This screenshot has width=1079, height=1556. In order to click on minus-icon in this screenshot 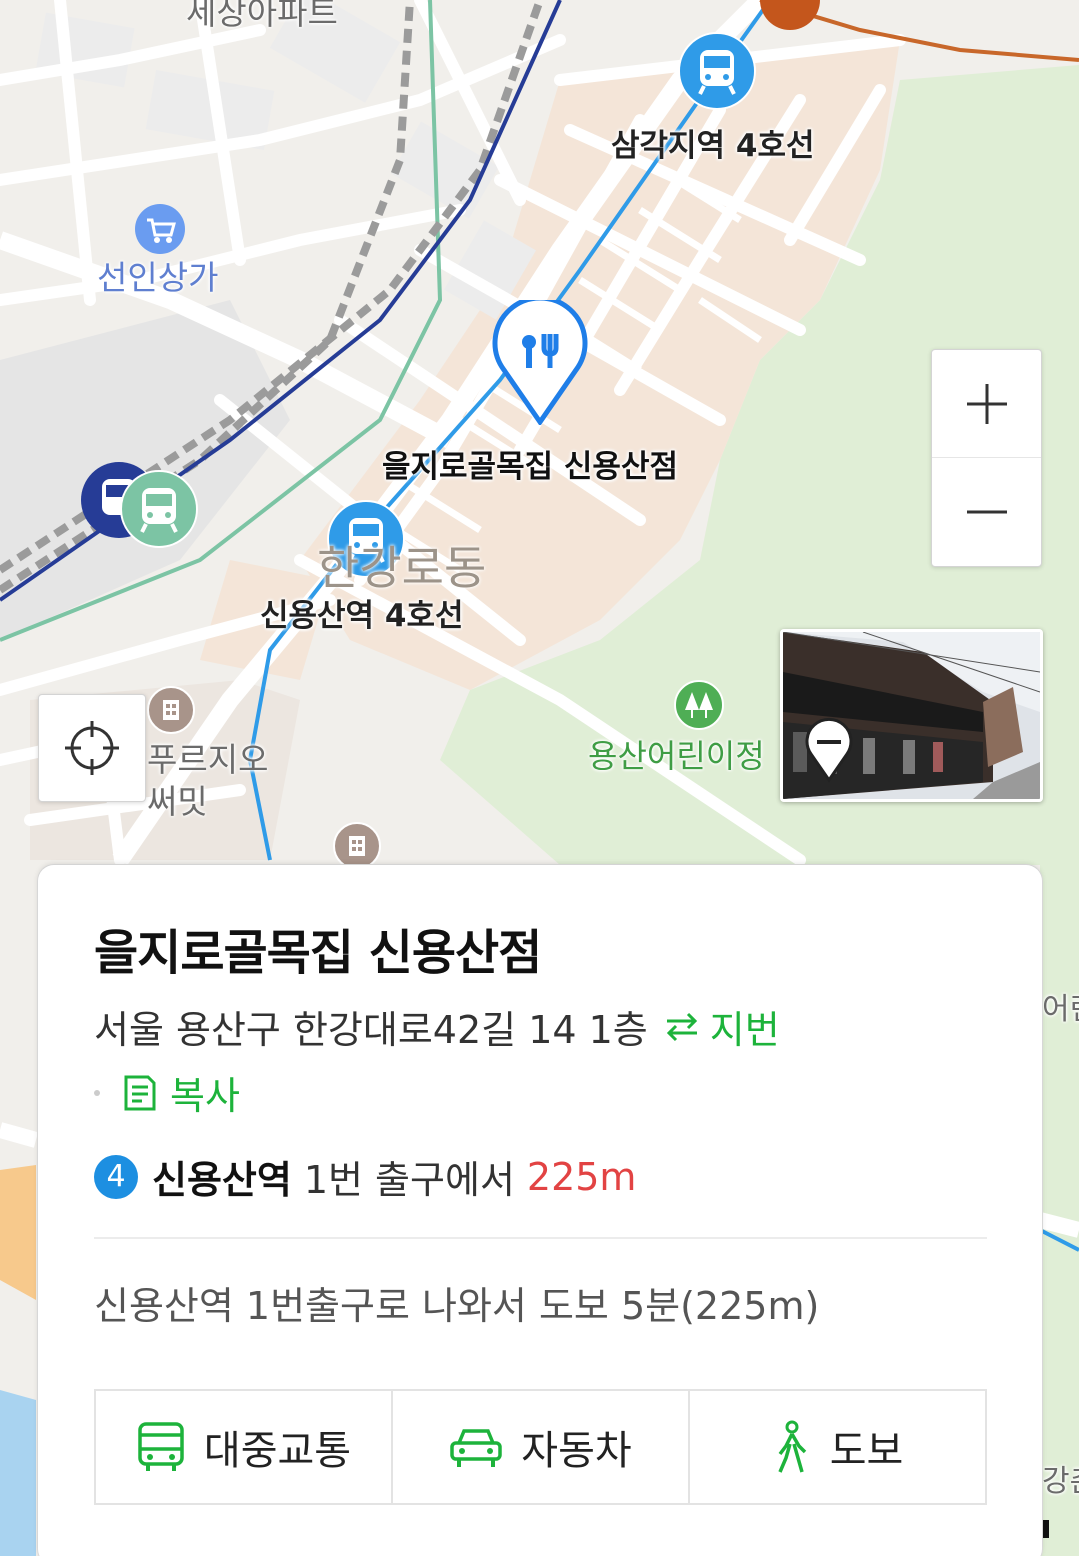, I will do `click(986, 512)`.